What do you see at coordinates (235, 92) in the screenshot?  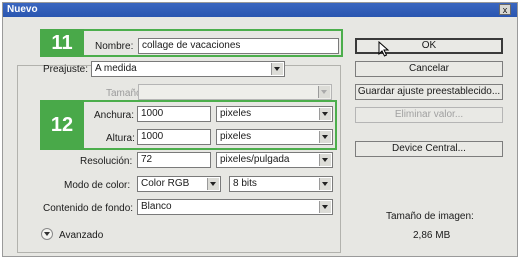 I see `size-select` at bounding box center [235, 92].